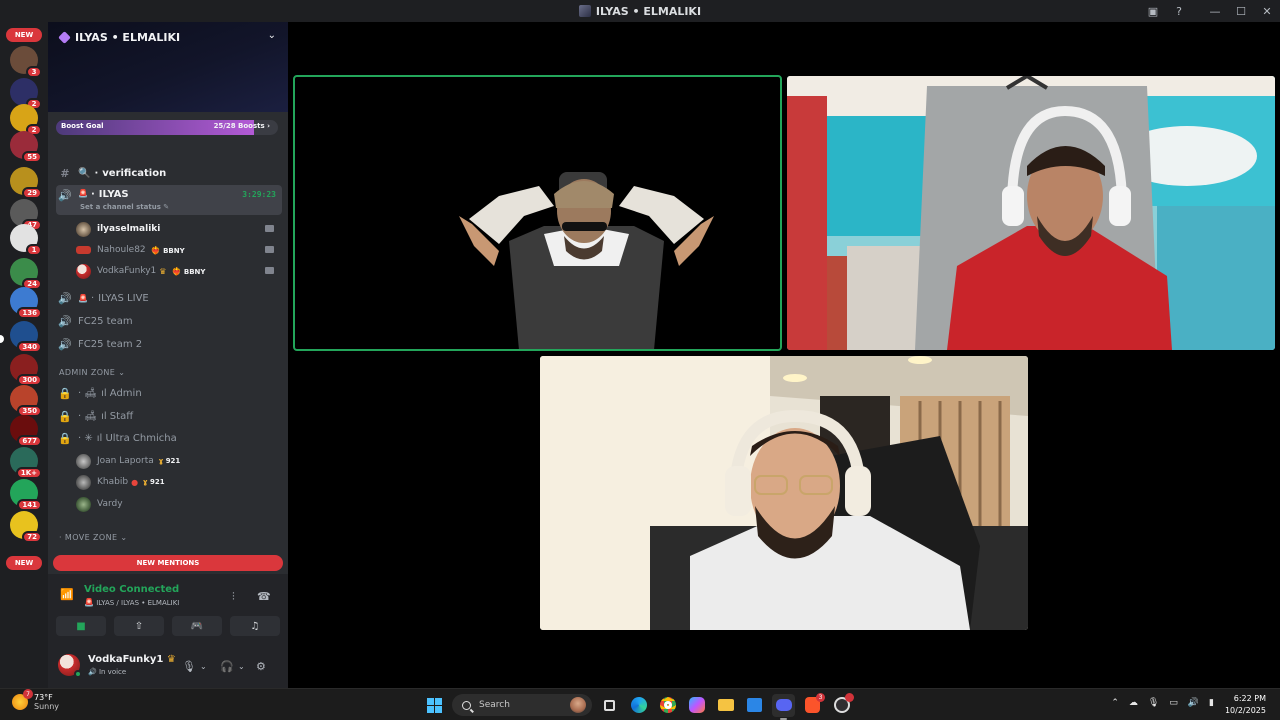 The width and height of the screenshot is (1280, 720). I want to click on gear-icon: ⚙, so click(261, 666).